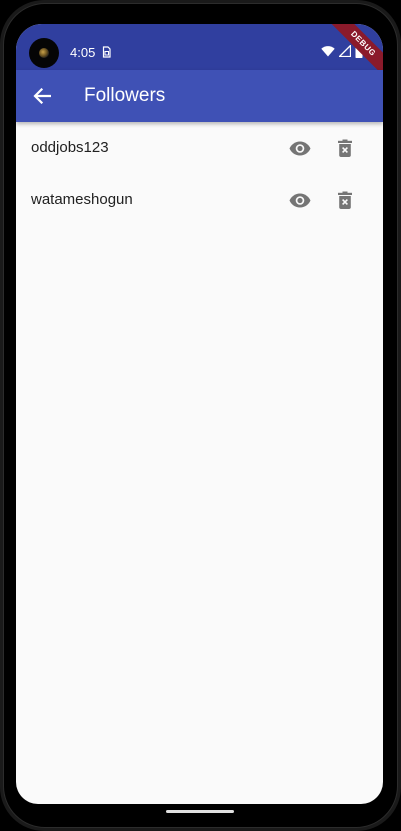 The image size is (401, 831). Describe the element at coordinates (125, 95) in the screenshot. I see `page-title: Followers` at that location.